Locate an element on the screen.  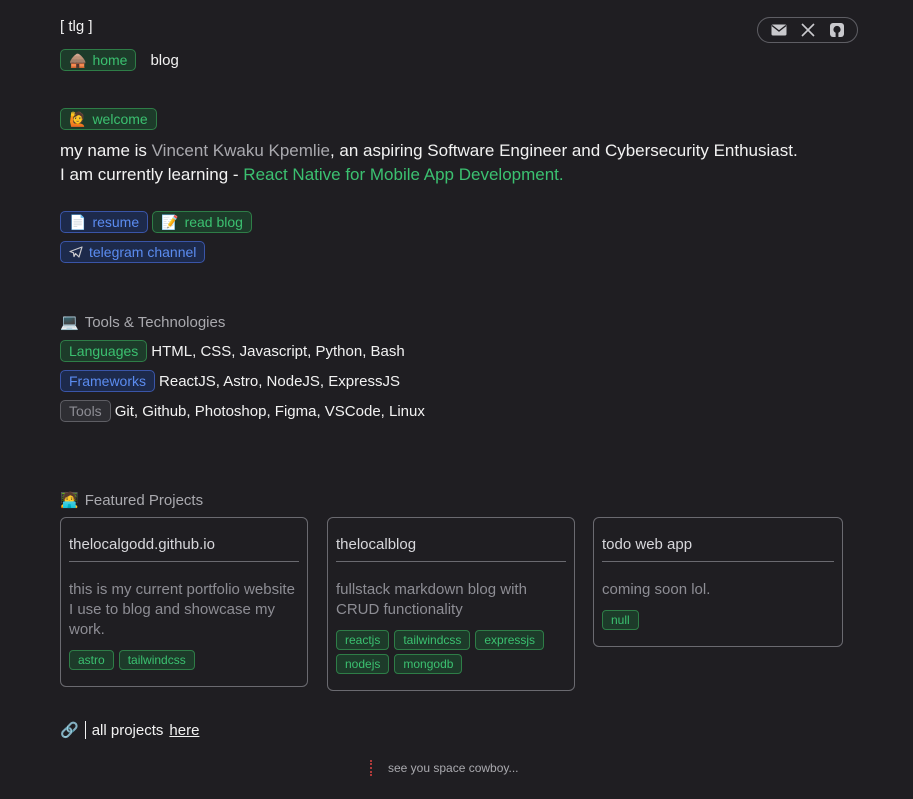
project-description: coming soon lol. is located at coordinates (656, 589).